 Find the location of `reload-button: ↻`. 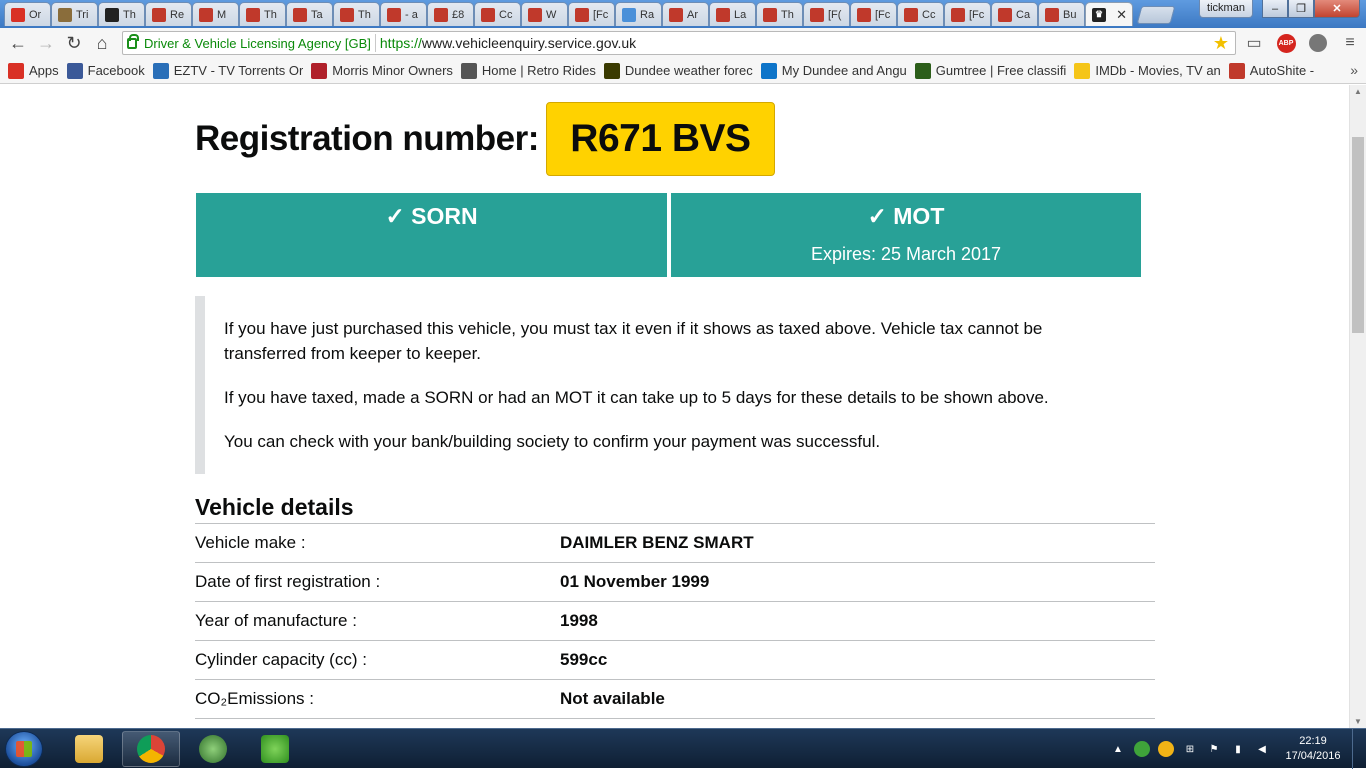

reload-button: ↻ is located at coordinates (74, 43).